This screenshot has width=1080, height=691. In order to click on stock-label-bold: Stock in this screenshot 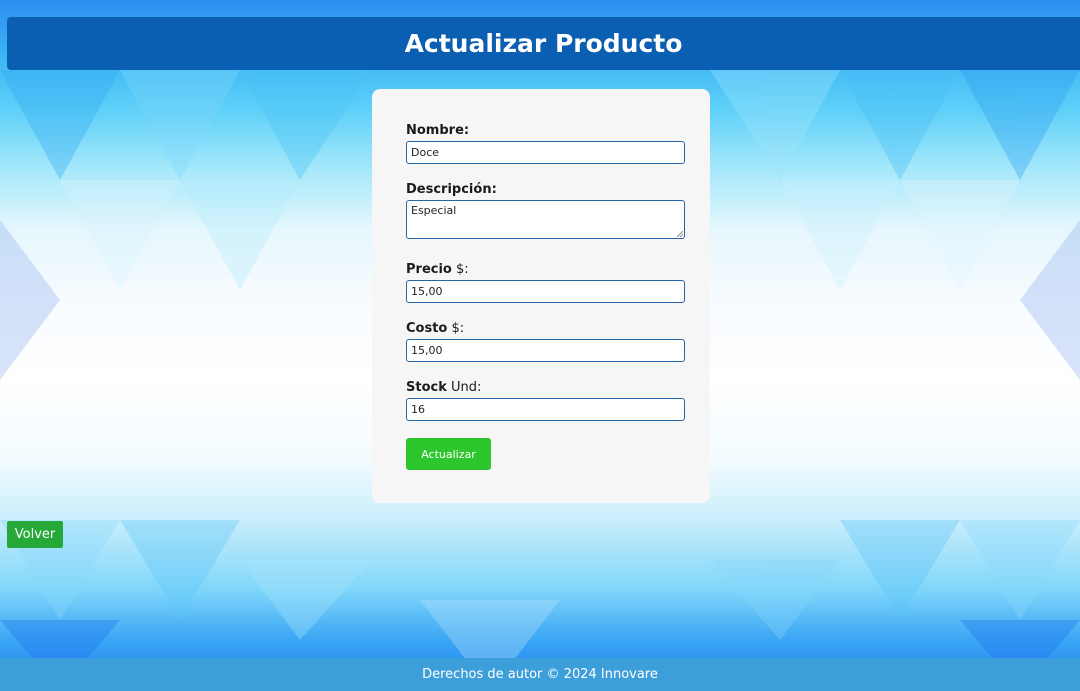, I will do `click(426, 387)`.